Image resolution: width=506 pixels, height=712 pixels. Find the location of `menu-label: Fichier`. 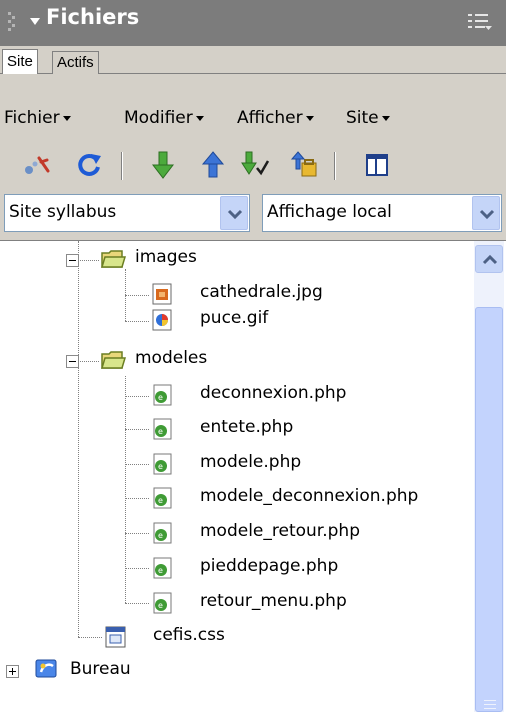

menu-label: Fichier is located at coordinates (32, 118).